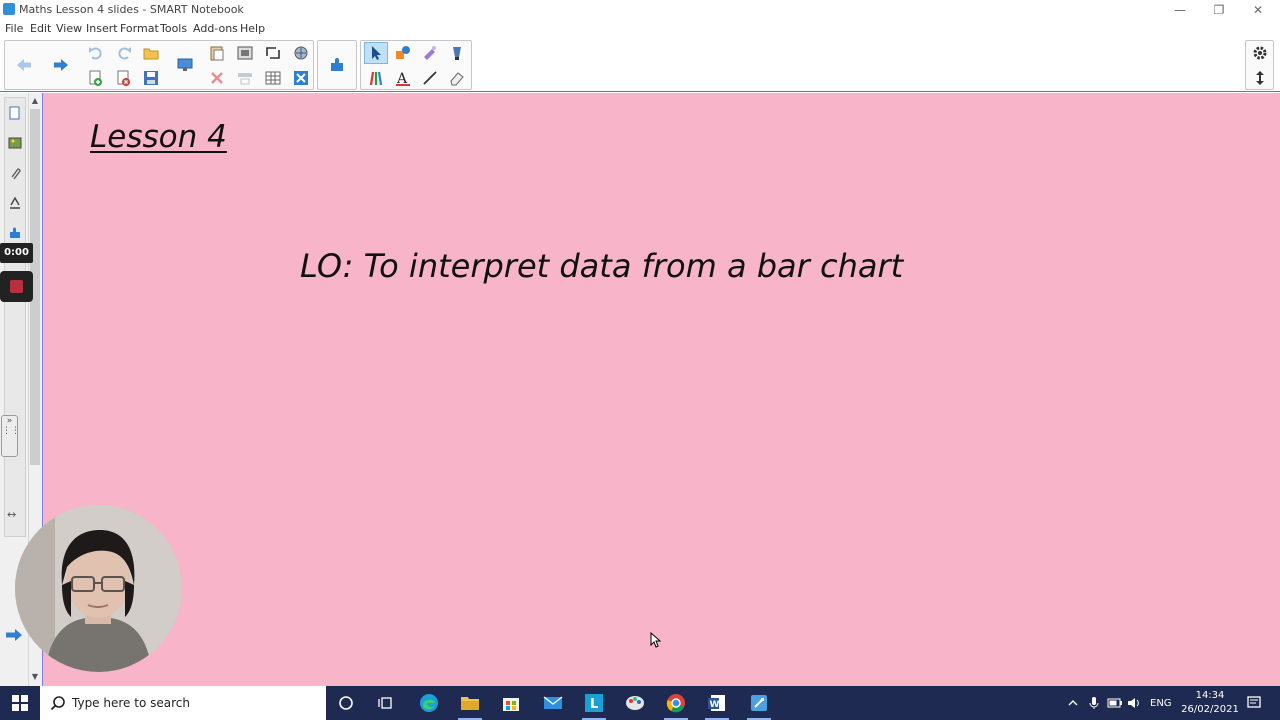 The width and height of the screenshot is (1280, 720). What do you see at coordinates (185, 65) in the screenshot?
I see `display-icon` at bounding box center [185, 65].